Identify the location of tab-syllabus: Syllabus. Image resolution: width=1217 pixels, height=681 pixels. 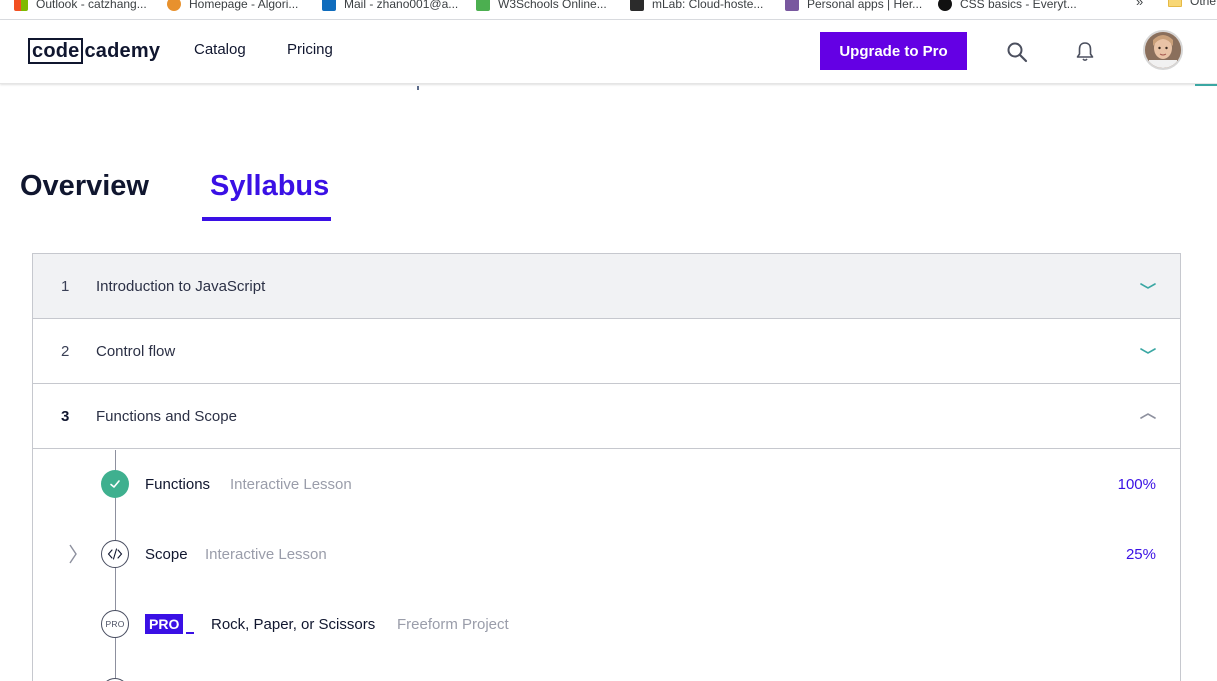
(269, 186).